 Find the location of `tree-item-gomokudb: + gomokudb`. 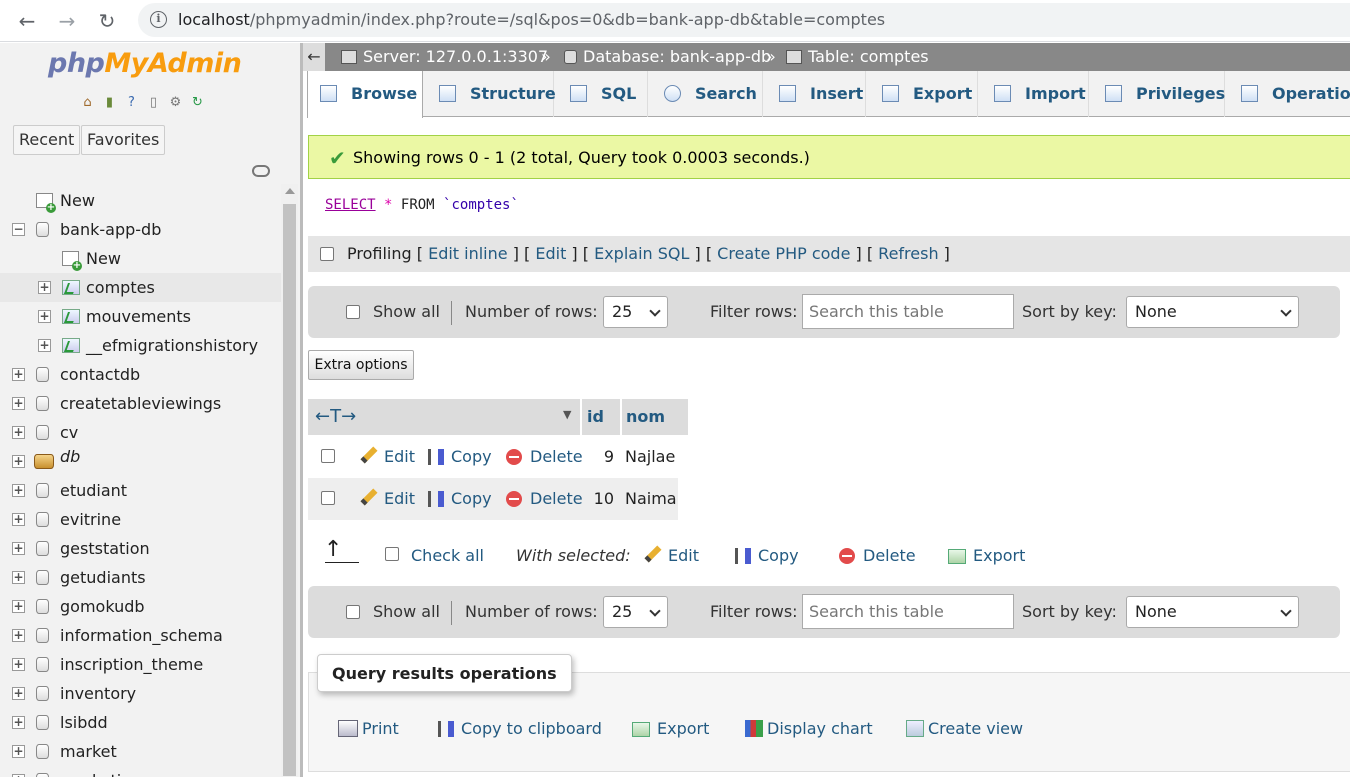

tree-item-gomokudb: + gomokudb is located at coordinates (141, 606).